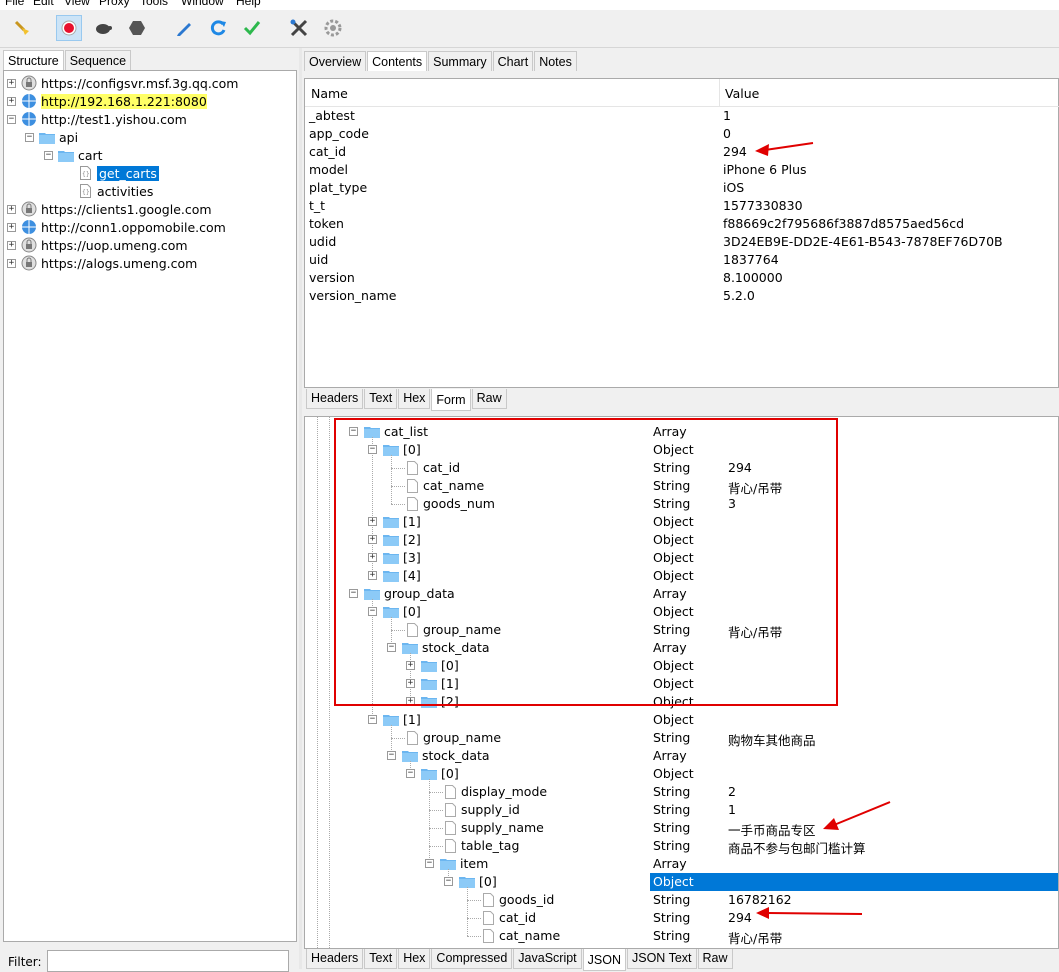  What do you see at coordinates (329, 93) in the screenshot?
I see `column-header-name: Name` at bounding box center [329, 93].